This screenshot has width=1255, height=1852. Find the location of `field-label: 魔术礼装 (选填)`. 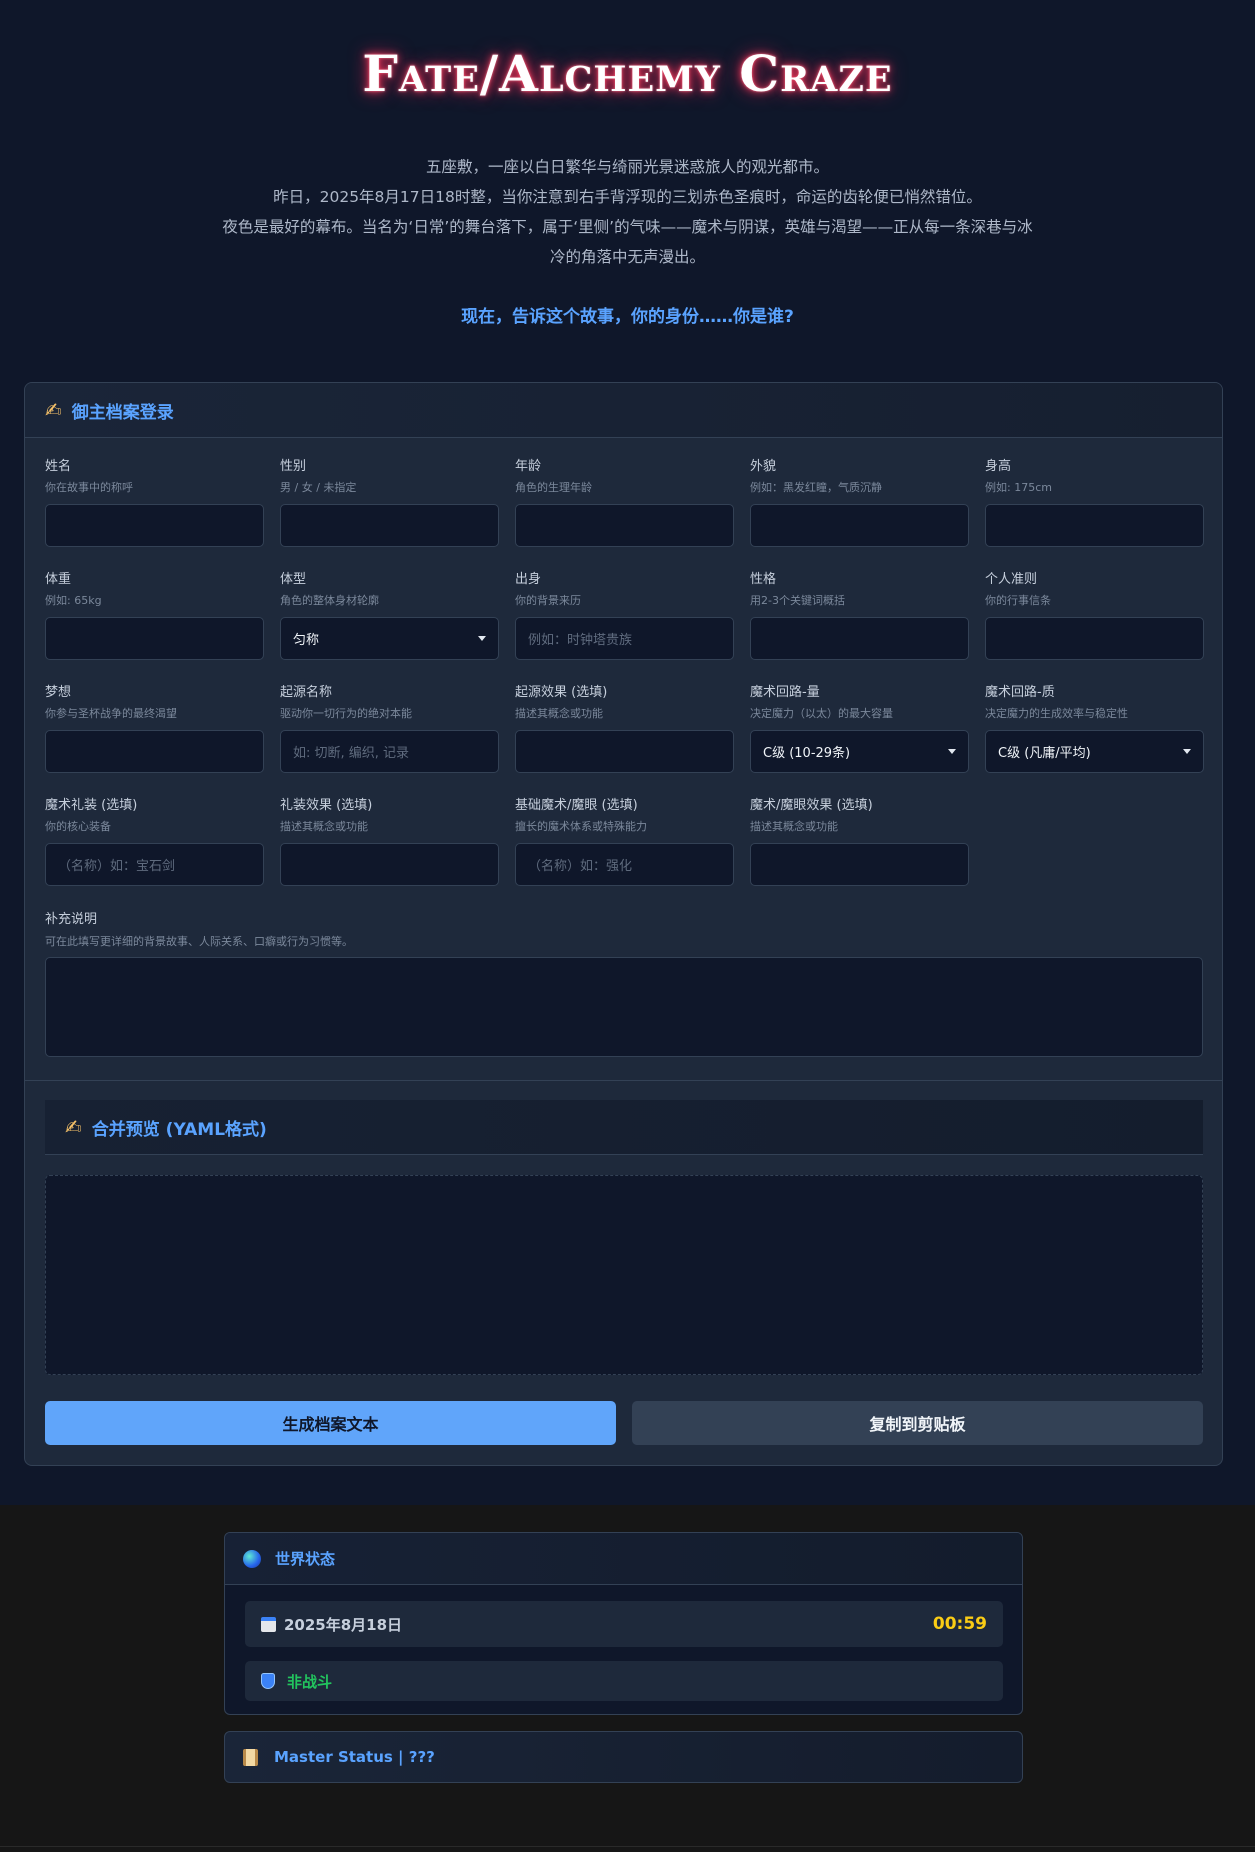

field-label: 魔术礼装 (选填) is located at coordinates (91, 805).